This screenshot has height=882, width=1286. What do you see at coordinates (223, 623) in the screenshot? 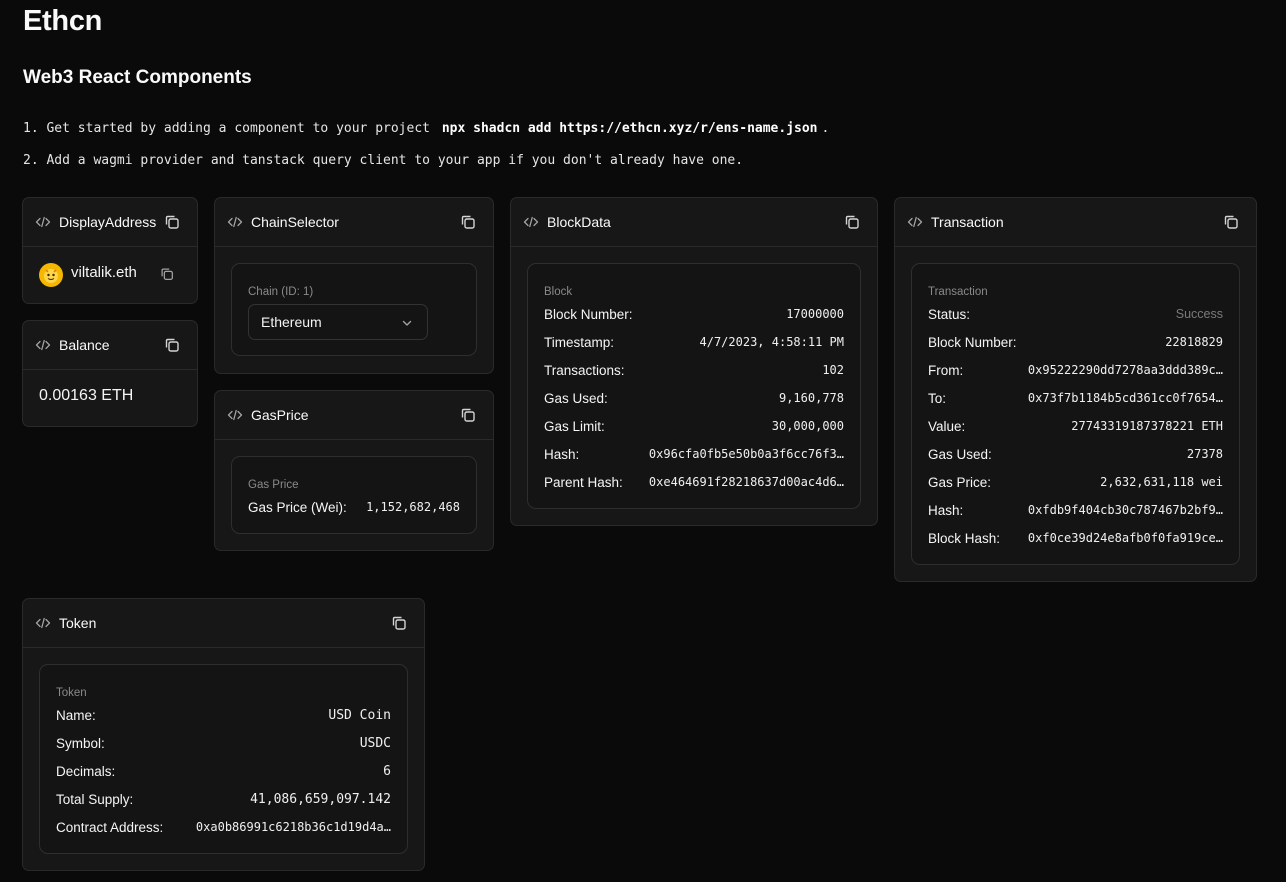
I see `card-header: Token` at bounding box center [223, 623].